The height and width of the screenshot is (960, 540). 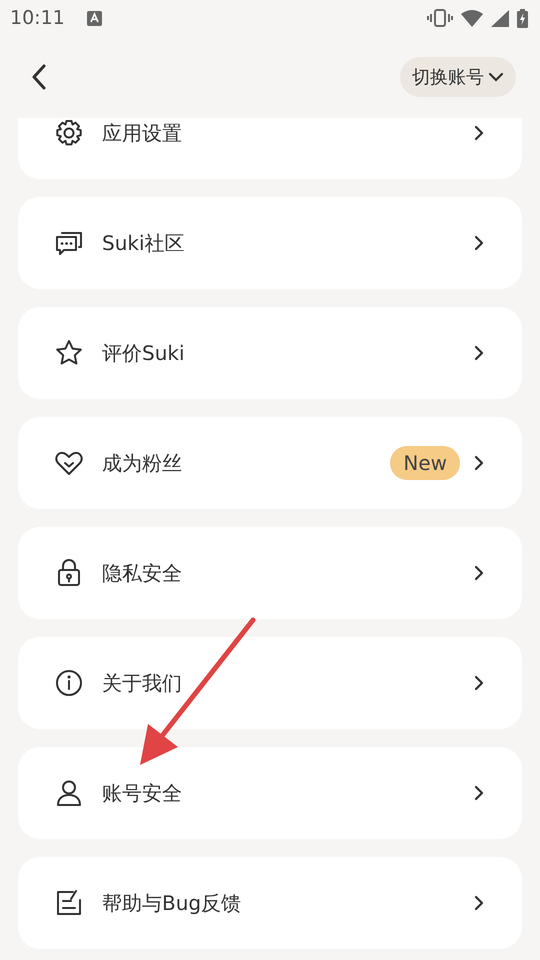 I want to click on note-edit-icon, so click(x=69, y=903).